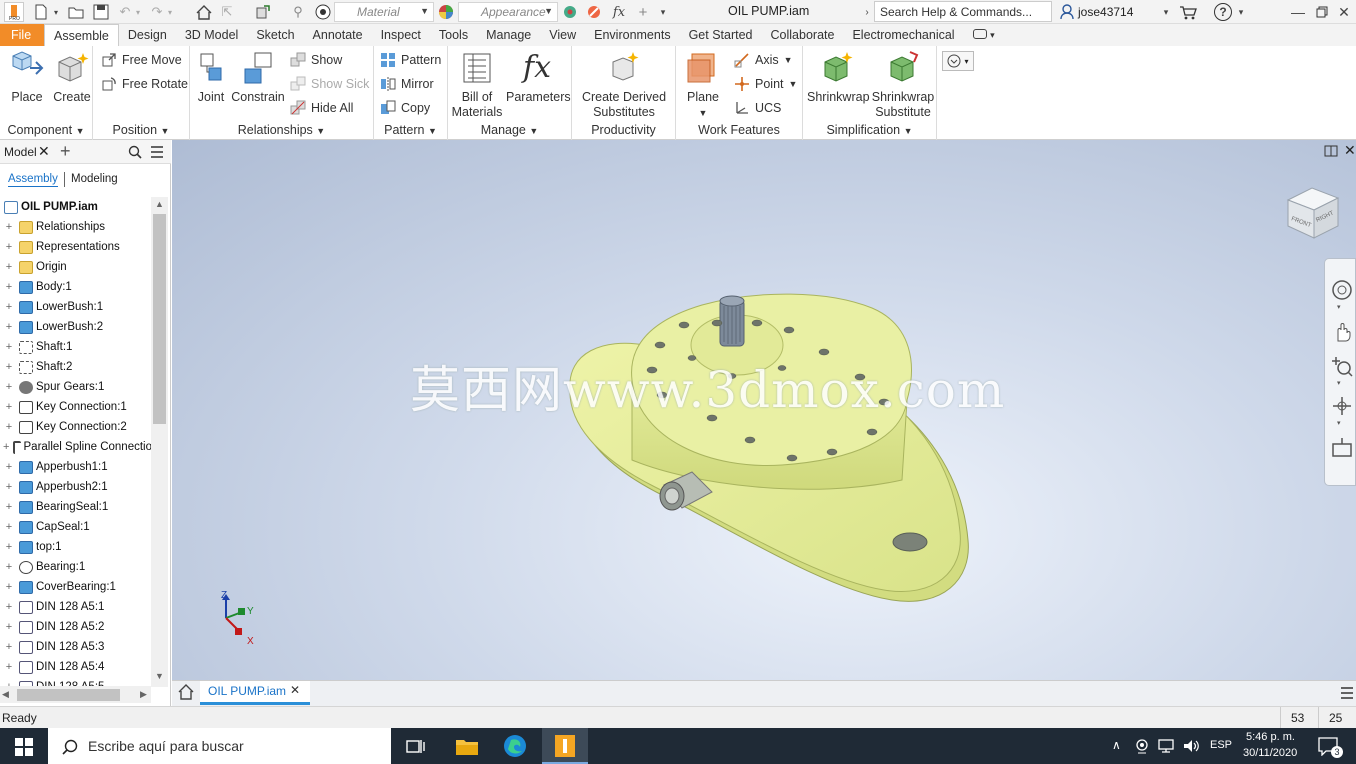 The image size is (1356, 764). What do you see at coordinates (147, 35) in the screenshot?
I see `tab-design: Design` at bounding box center [147, 35].